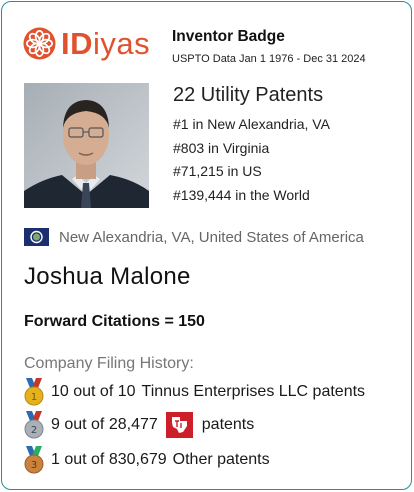  Describe the element at coordinates (106, 43) in the screenshot. I see `logo-wordmark: IDiyas` at that location.